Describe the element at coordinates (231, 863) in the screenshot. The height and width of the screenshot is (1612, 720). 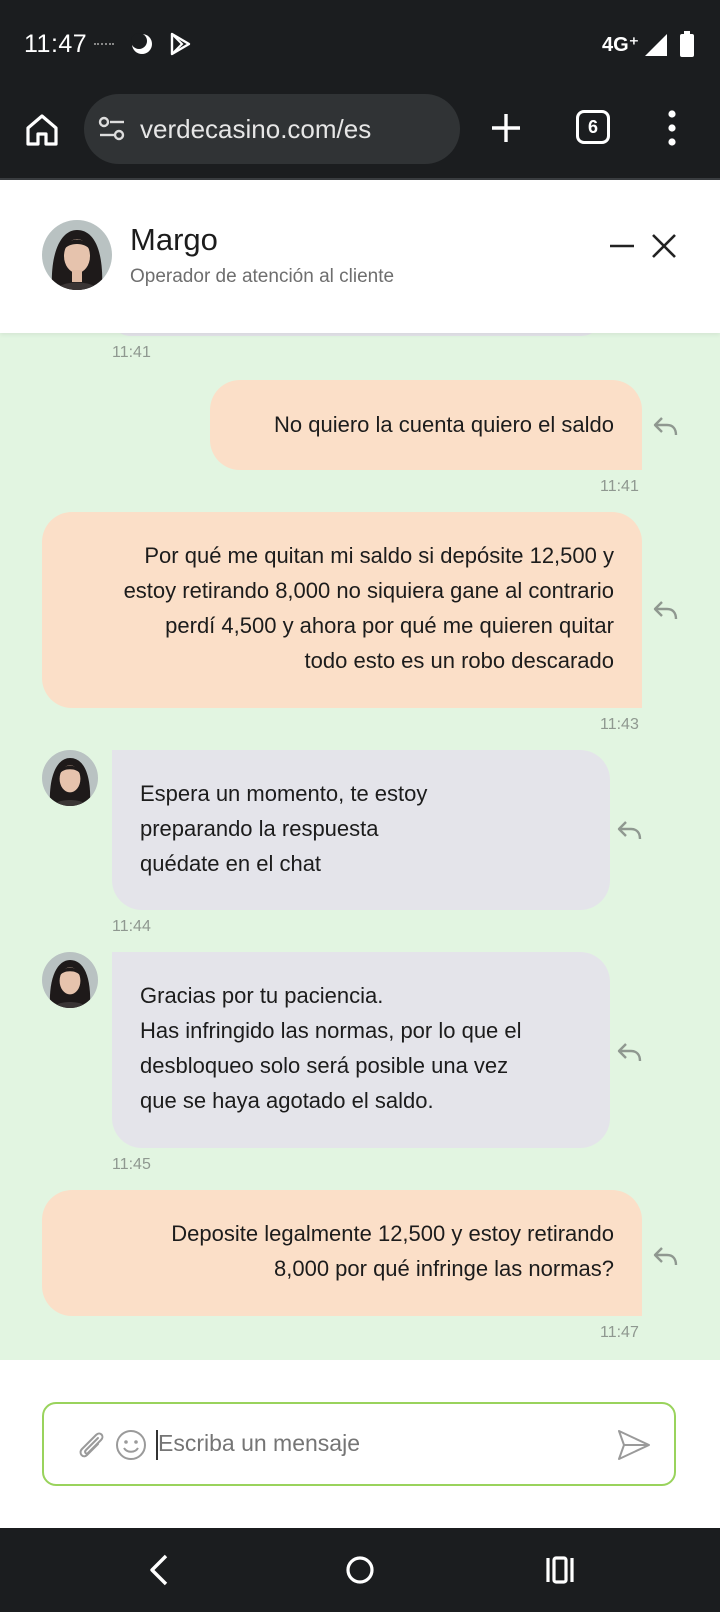
I see `message-line: quédate en el chat` at that location.